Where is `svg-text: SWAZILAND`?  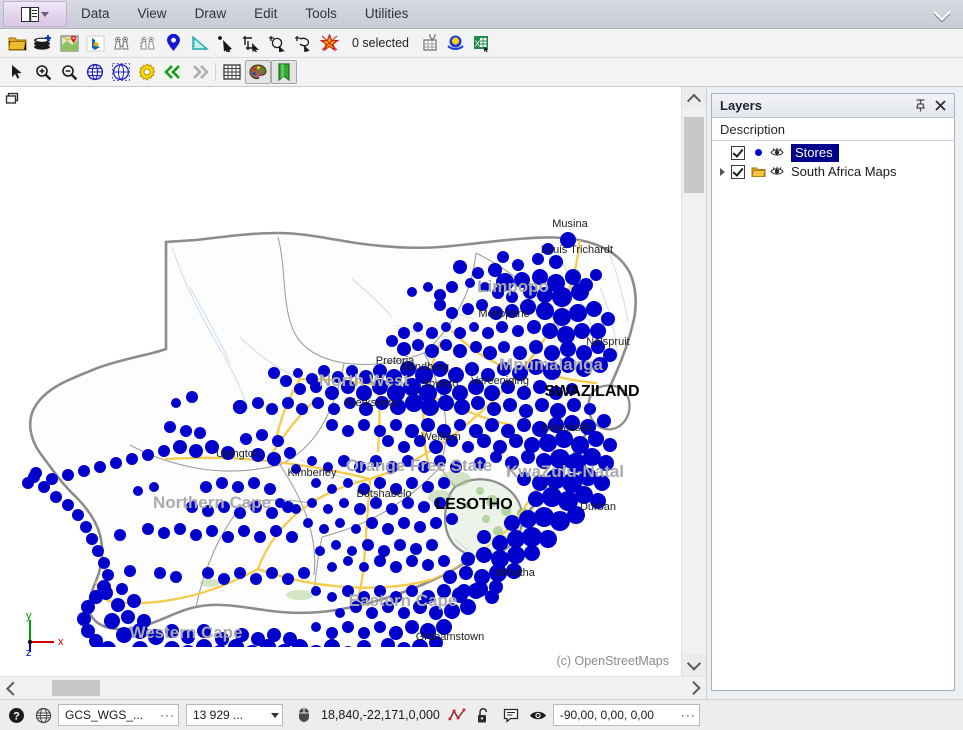
svg-text: SWAZILAND is located at coordinates (591, 391).